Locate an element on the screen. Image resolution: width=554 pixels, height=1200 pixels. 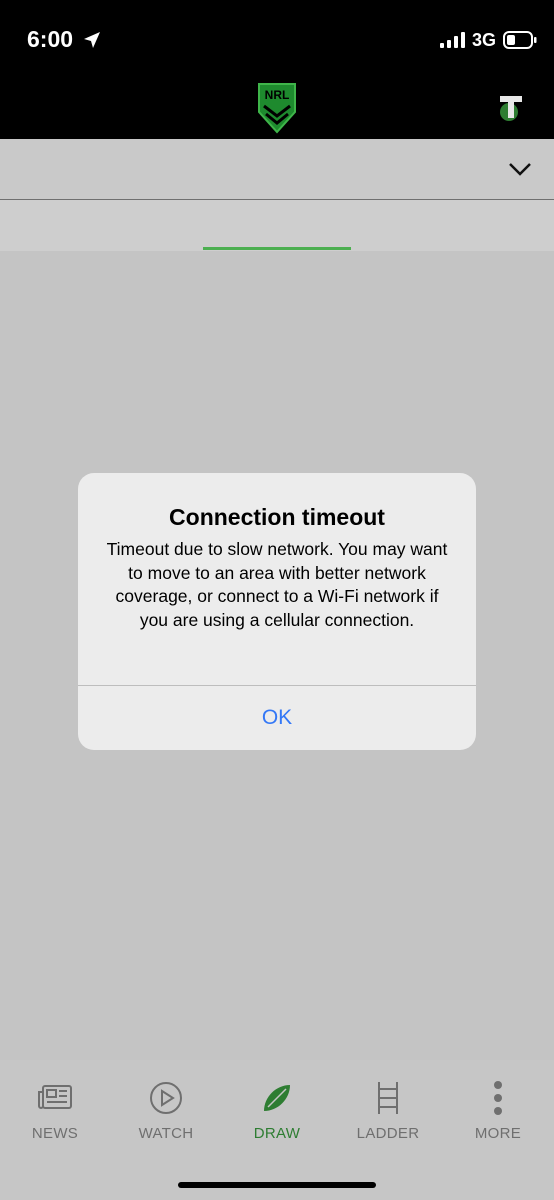
sub-tab-strip is located at coordinates (277, 225).